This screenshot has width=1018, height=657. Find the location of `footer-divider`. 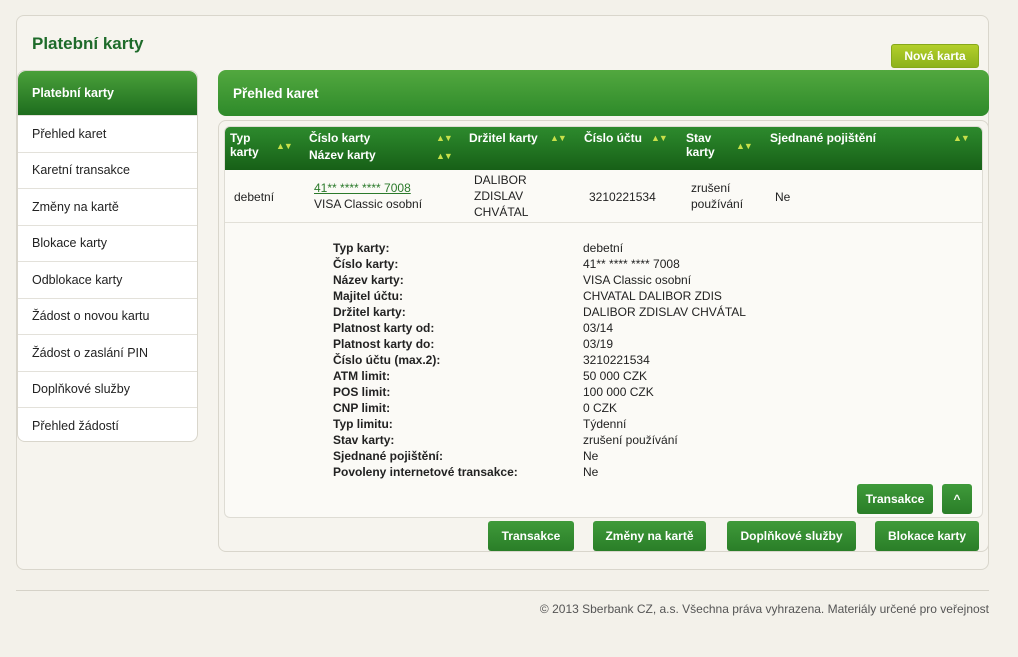

footer-divider is located at coordinates (502, 590).